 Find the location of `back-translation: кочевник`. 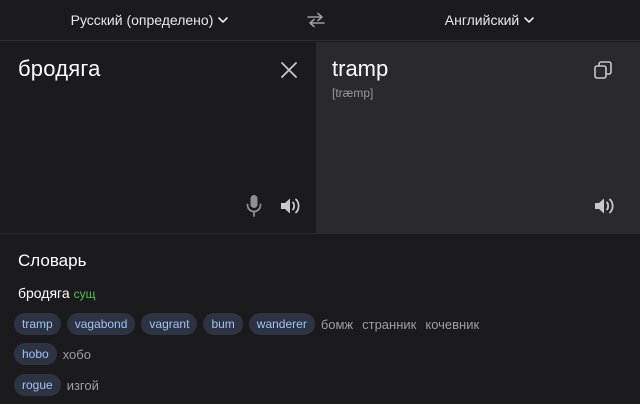

back-translation: кочевник is located at coordinates (452, 324).